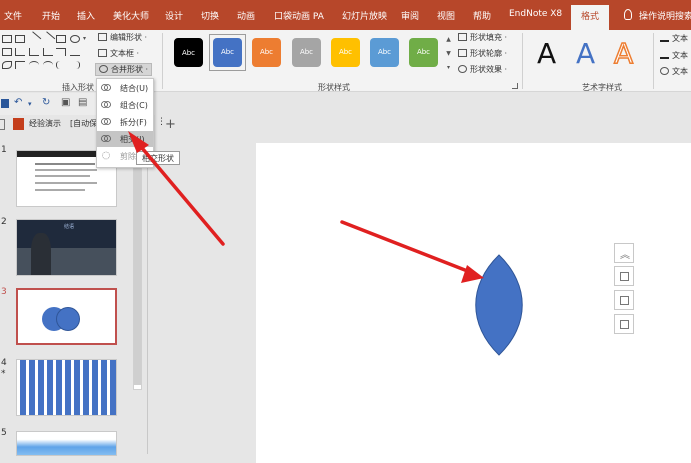  I want to click on rectangle-shape-icon, so click(61, 39).